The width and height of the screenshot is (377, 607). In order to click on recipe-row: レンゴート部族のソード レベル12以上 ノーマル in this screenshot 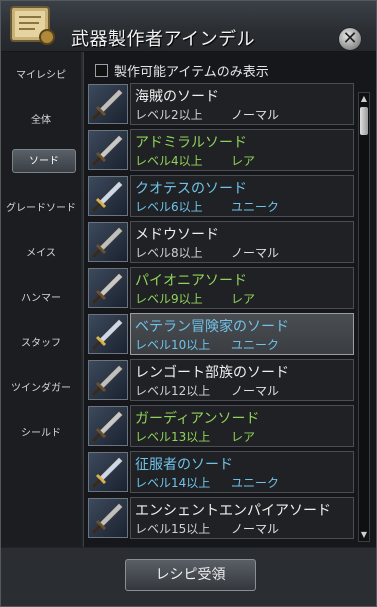, I will do `click(220, 380)`.